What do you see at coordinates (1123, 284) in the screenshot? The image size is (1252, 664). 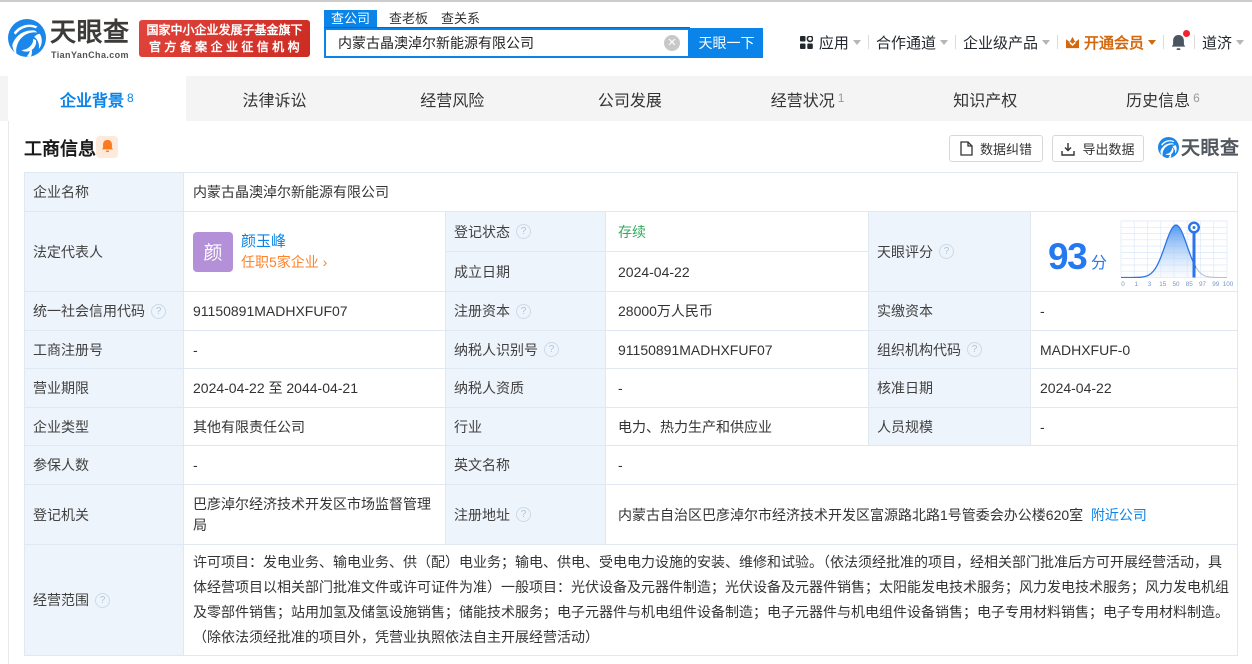 I see `svg-text: 0` at bounding box center [1123, 284].